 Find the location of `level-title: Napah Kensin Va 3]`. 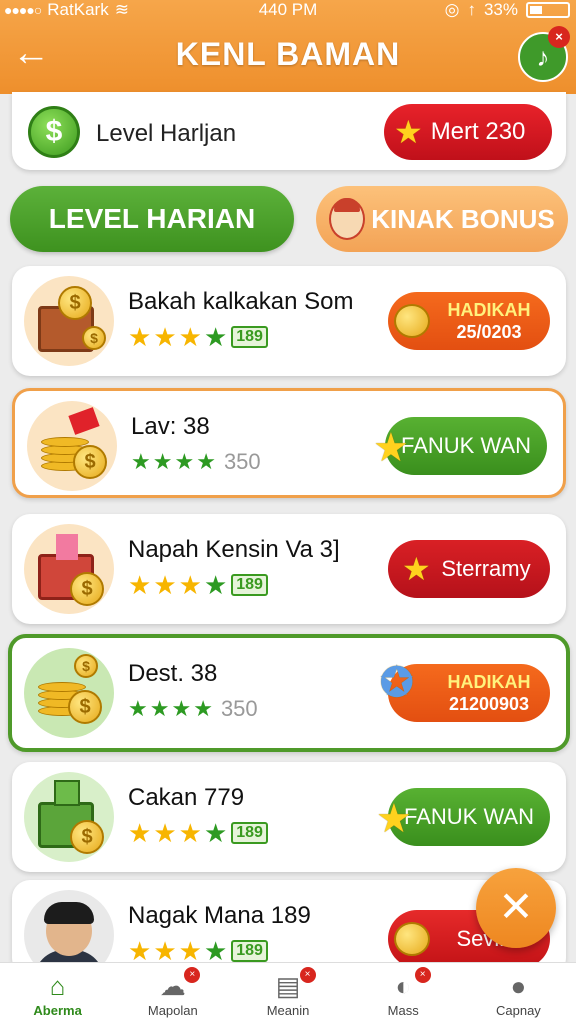

level-title: Napah Kensin Va 3] is located at coordinates (234, 549).